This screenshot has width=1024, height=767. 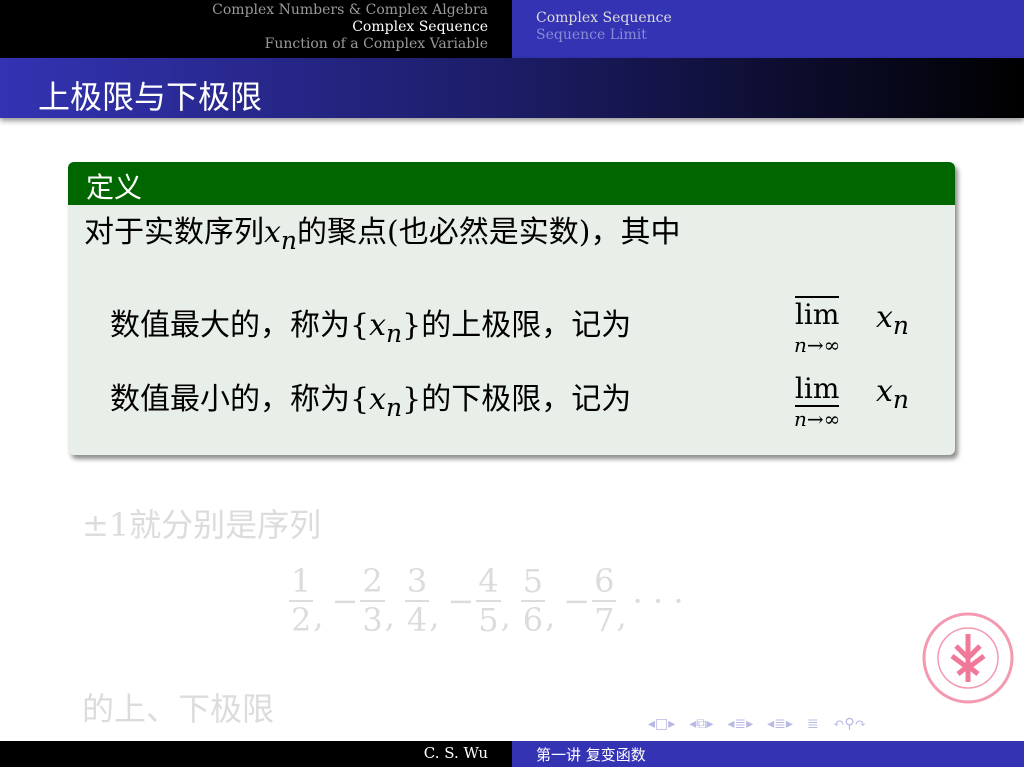 What do you see at coordinates (768, 754) in the screenshot?
I see `footer-title: 第一讲 复变函数` at bounding box center [768, 754].